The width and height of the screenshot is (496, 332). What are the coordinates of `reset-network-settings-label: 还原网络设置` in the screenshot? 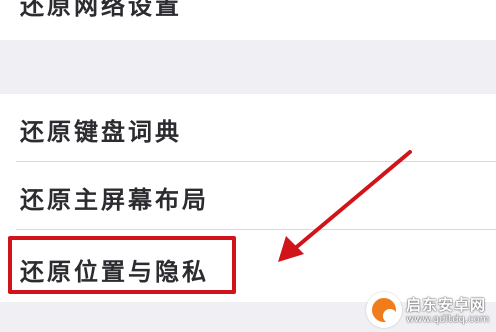 It's located at (101, 10).